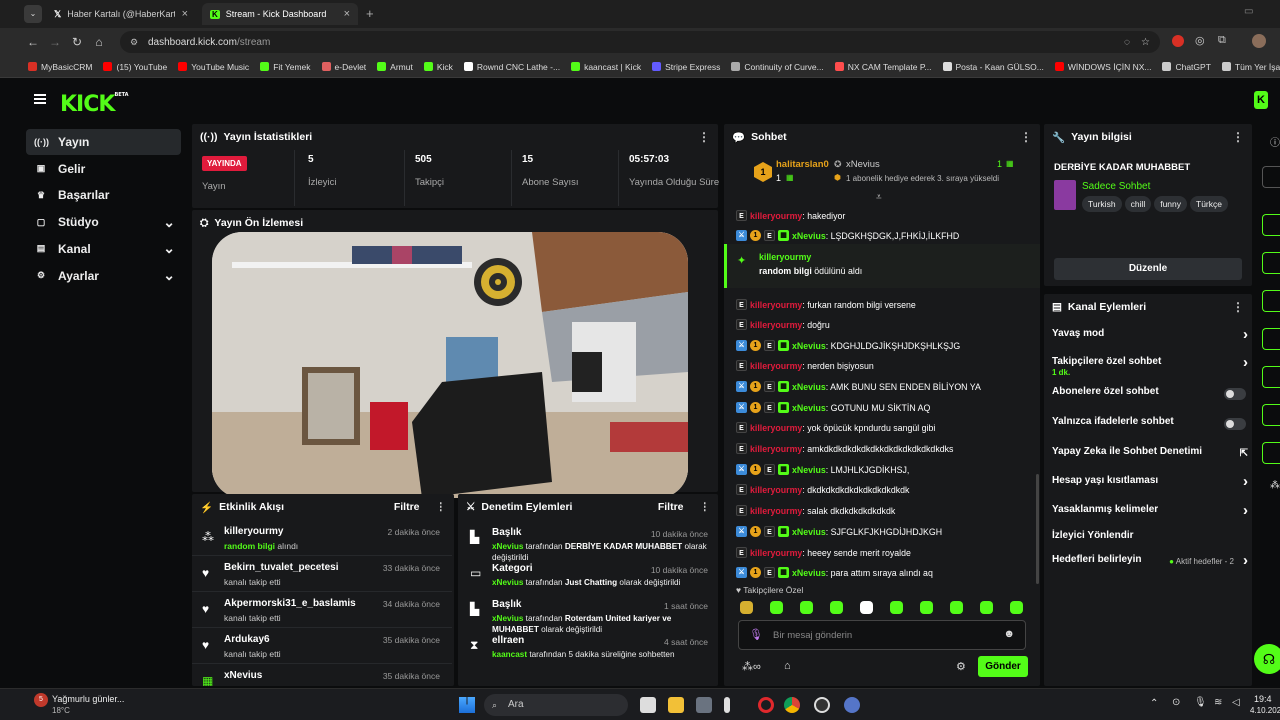  What do you see at coordinates (1138, 204) in the screenshot?
I see `tag-chip: chill` at bounding box center [1138, 204].